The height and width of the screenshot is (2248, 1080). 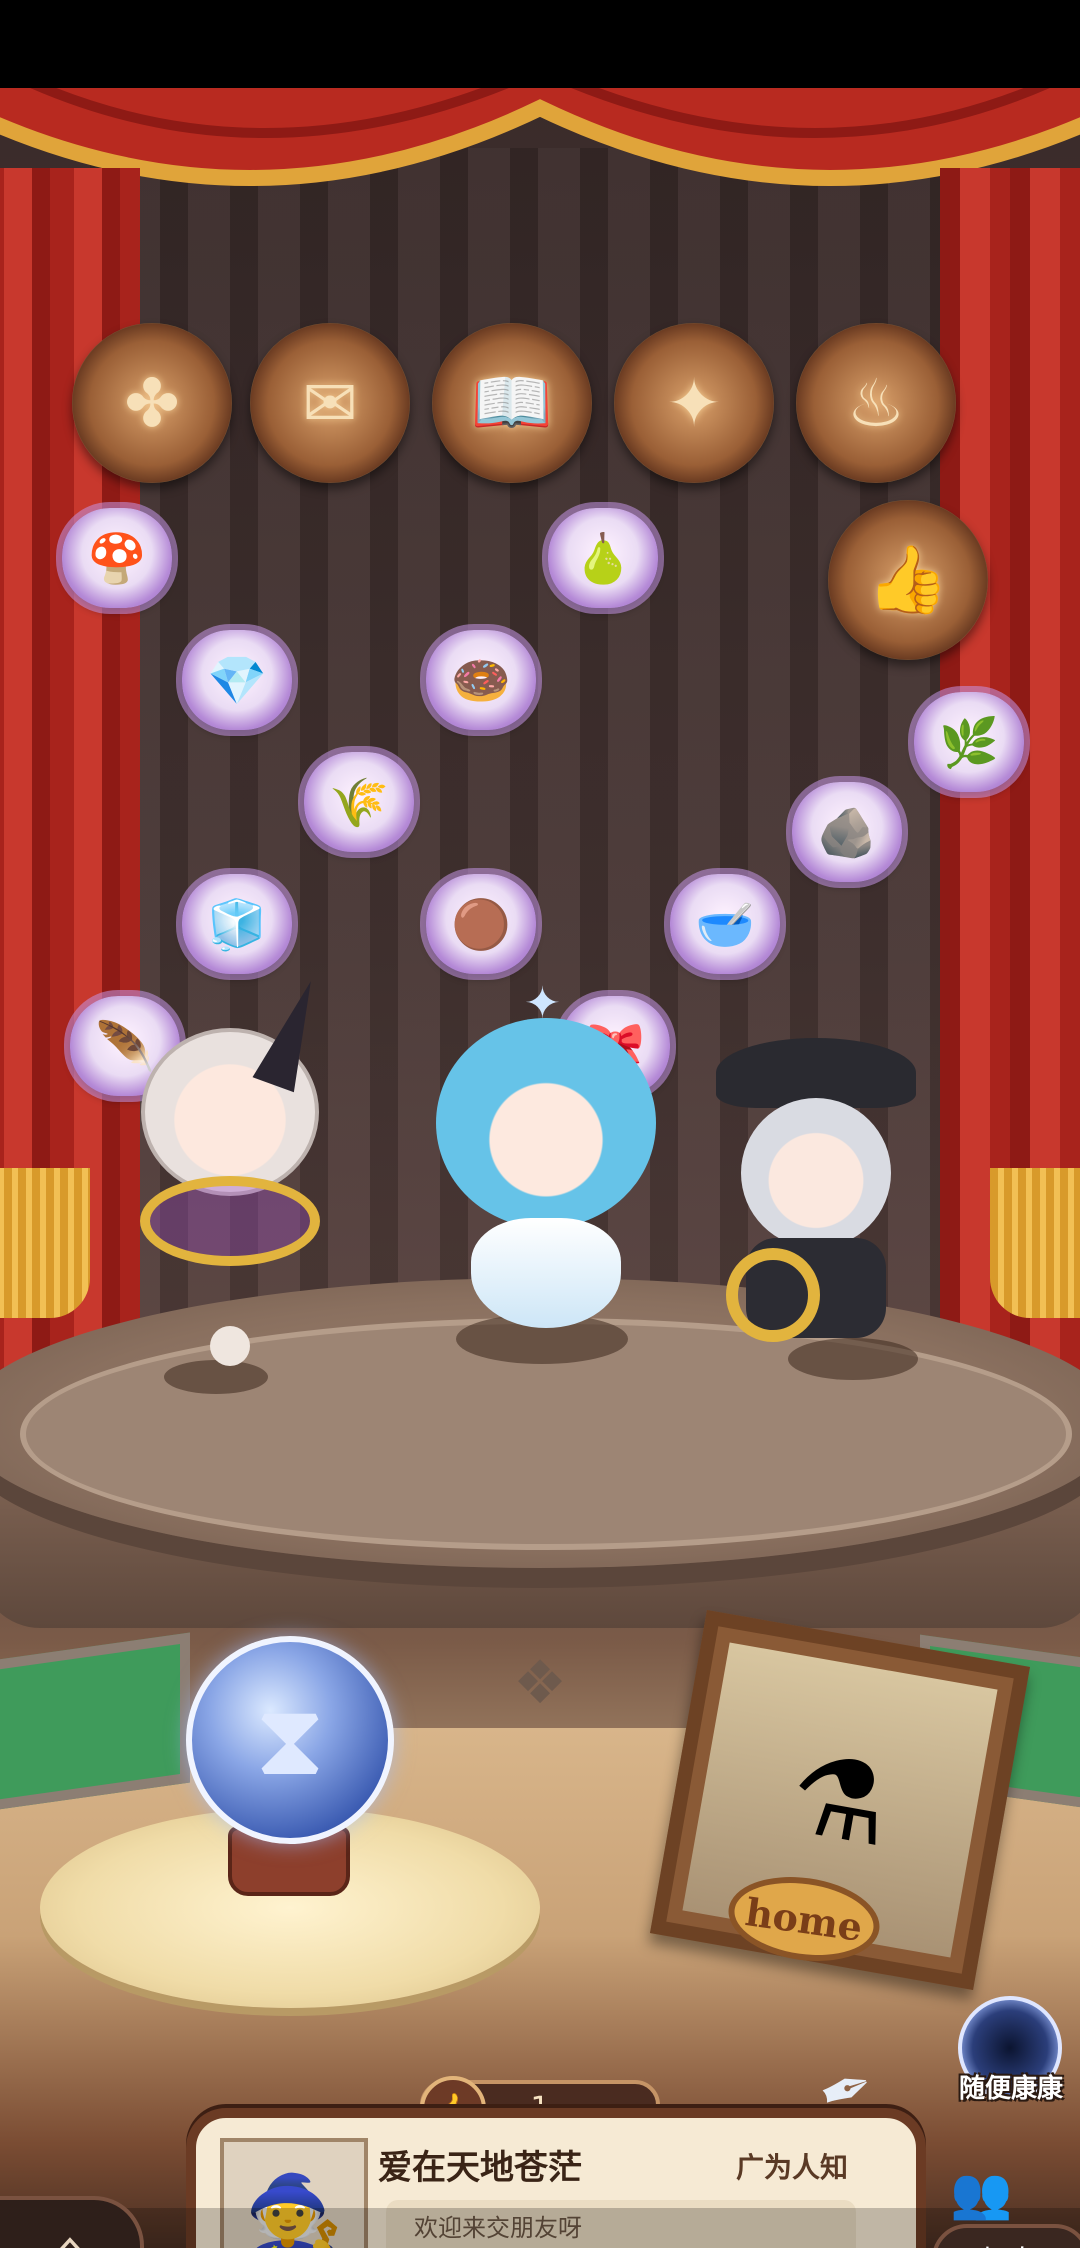 I want to click on sparkle-icon: ✦, so click(x=542, y=1003).